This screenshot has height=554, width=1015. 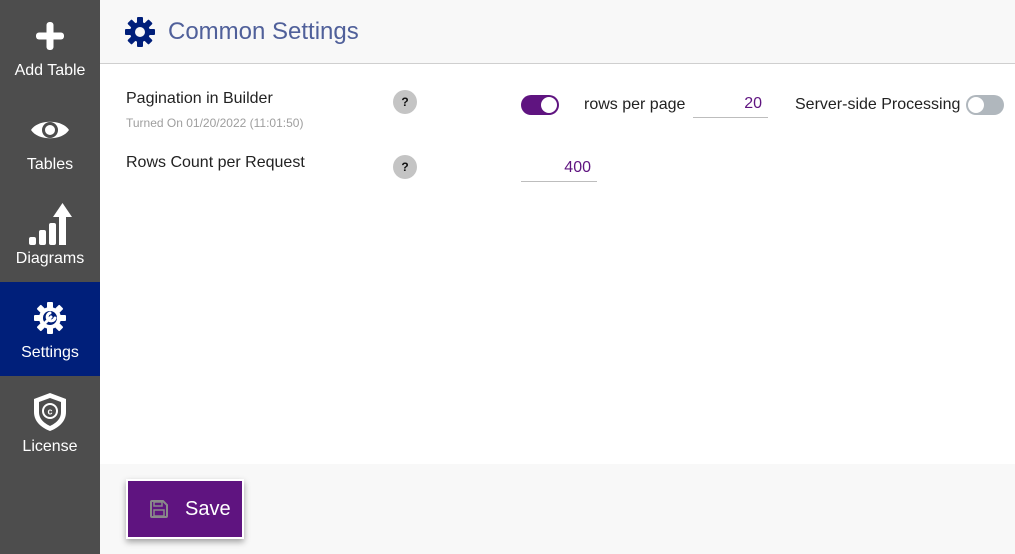 What do you see at coordinates (50, 164) in the screenshot?
I see `sidebar-item-label: Tables` at bounding box center [50, 164].